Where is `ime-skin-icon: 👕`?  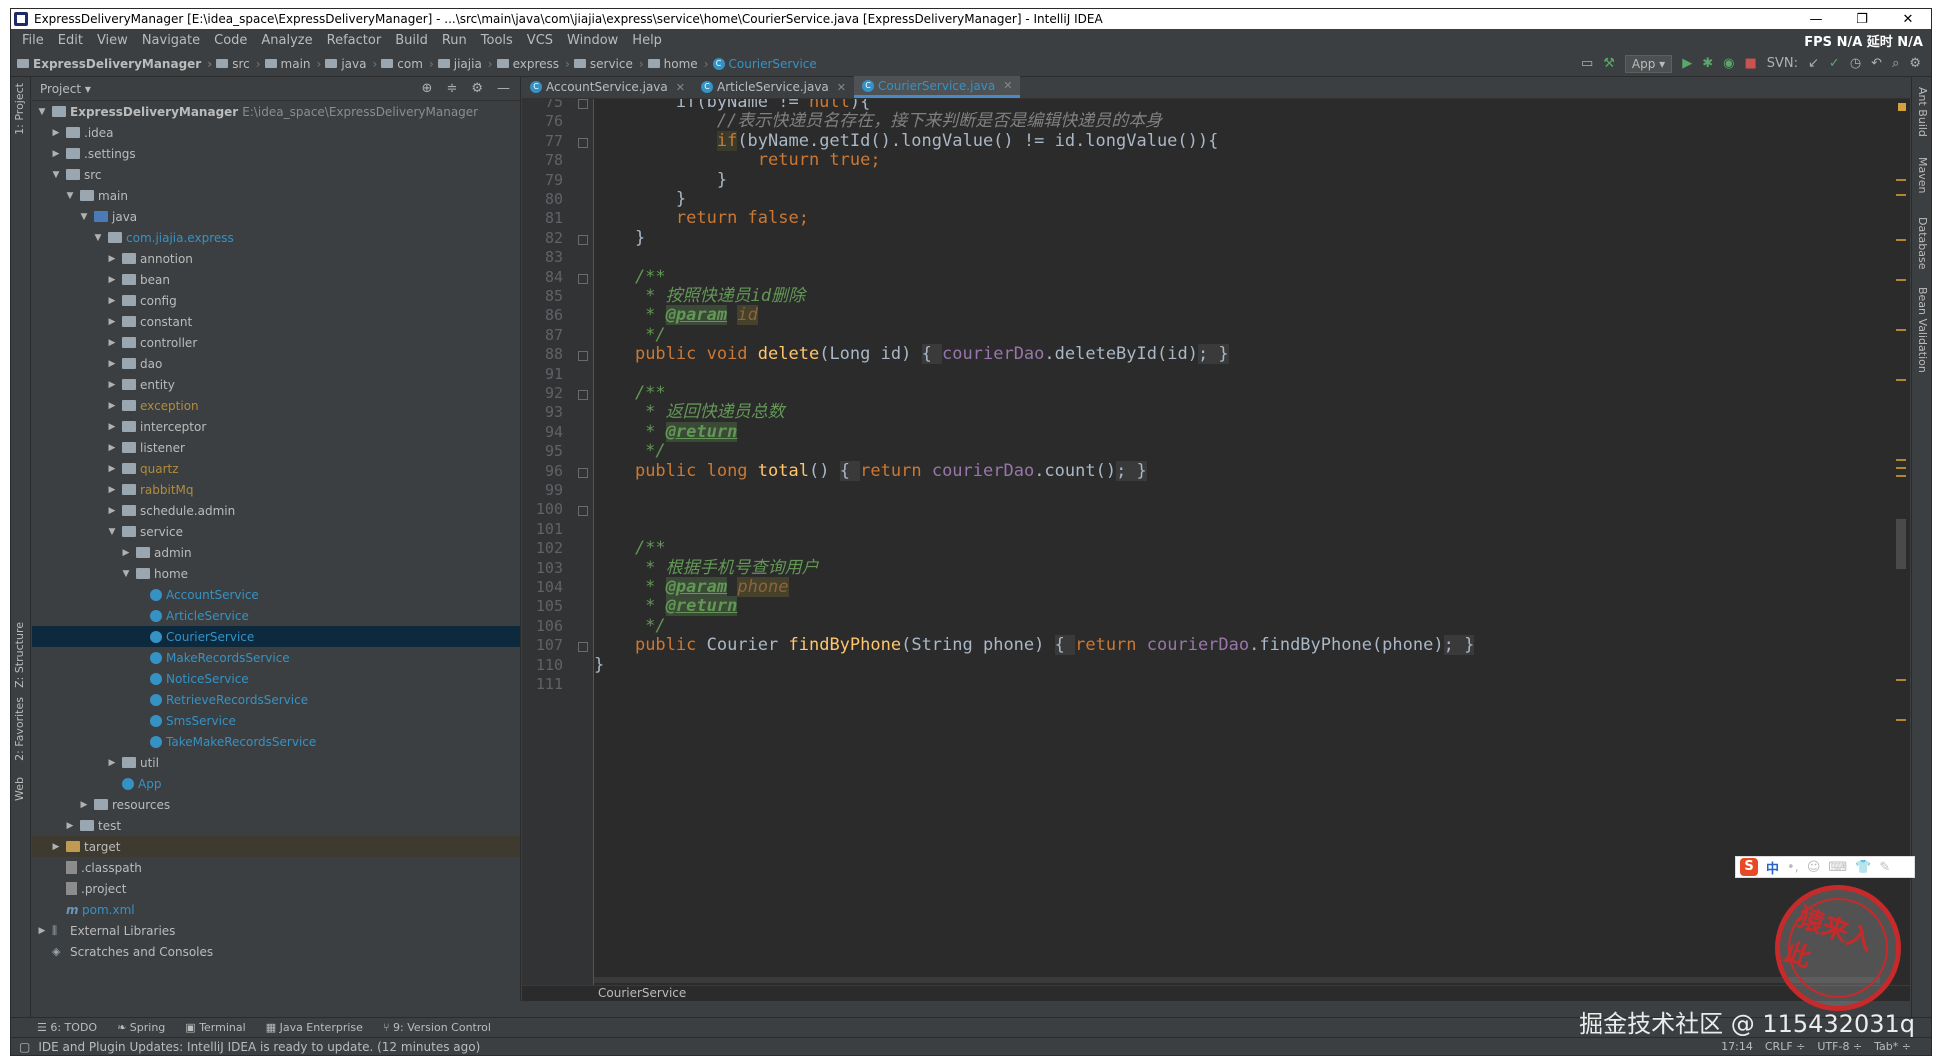
ime-skin-icon: 👕 is located at coordinates (1863, 867).